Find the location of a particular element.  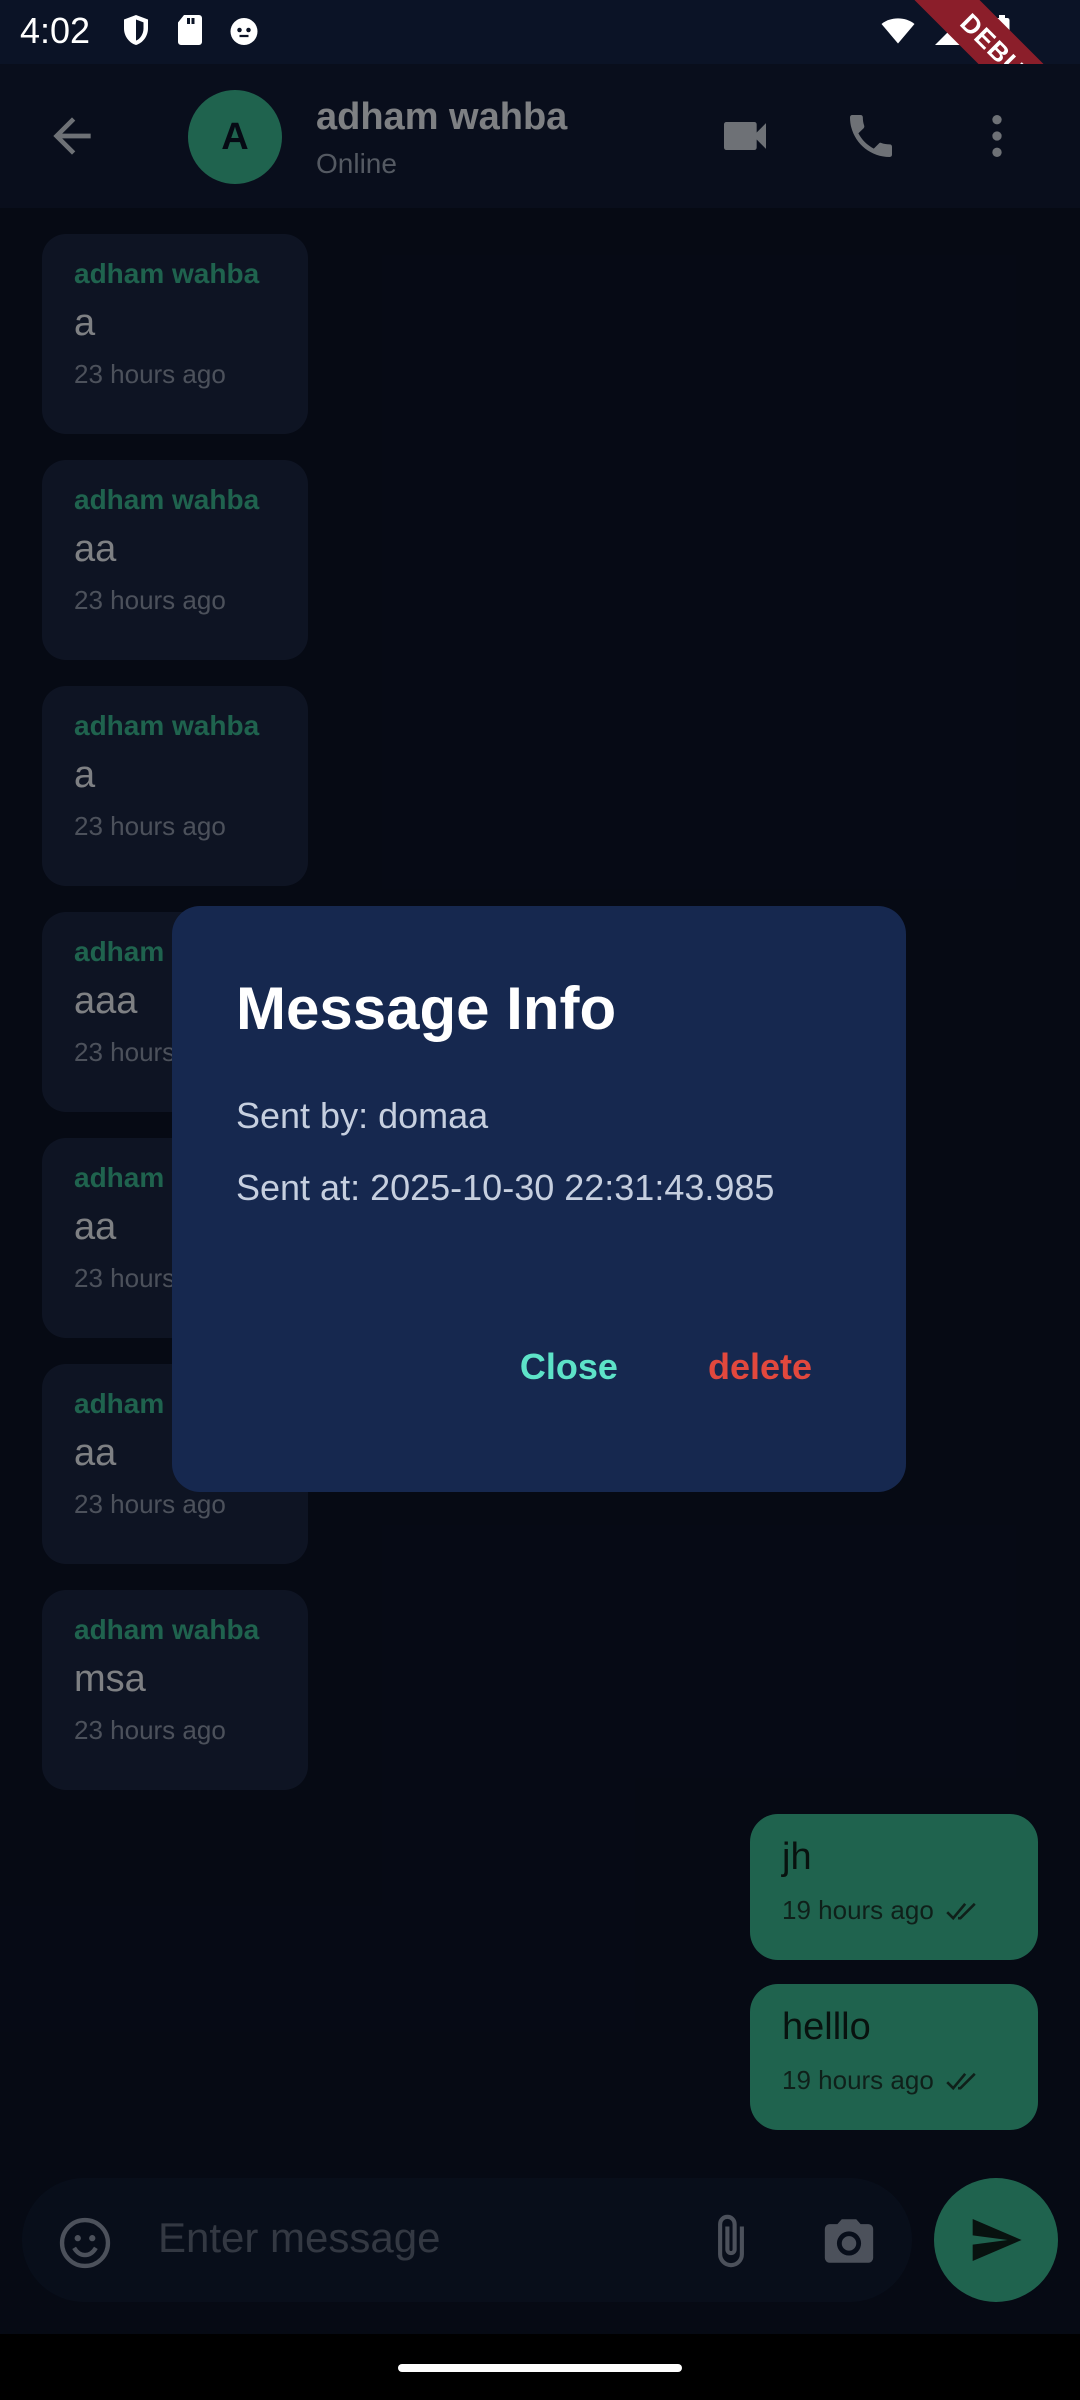

dialog-actions: Close delete is located at coordinates (666, 1367).